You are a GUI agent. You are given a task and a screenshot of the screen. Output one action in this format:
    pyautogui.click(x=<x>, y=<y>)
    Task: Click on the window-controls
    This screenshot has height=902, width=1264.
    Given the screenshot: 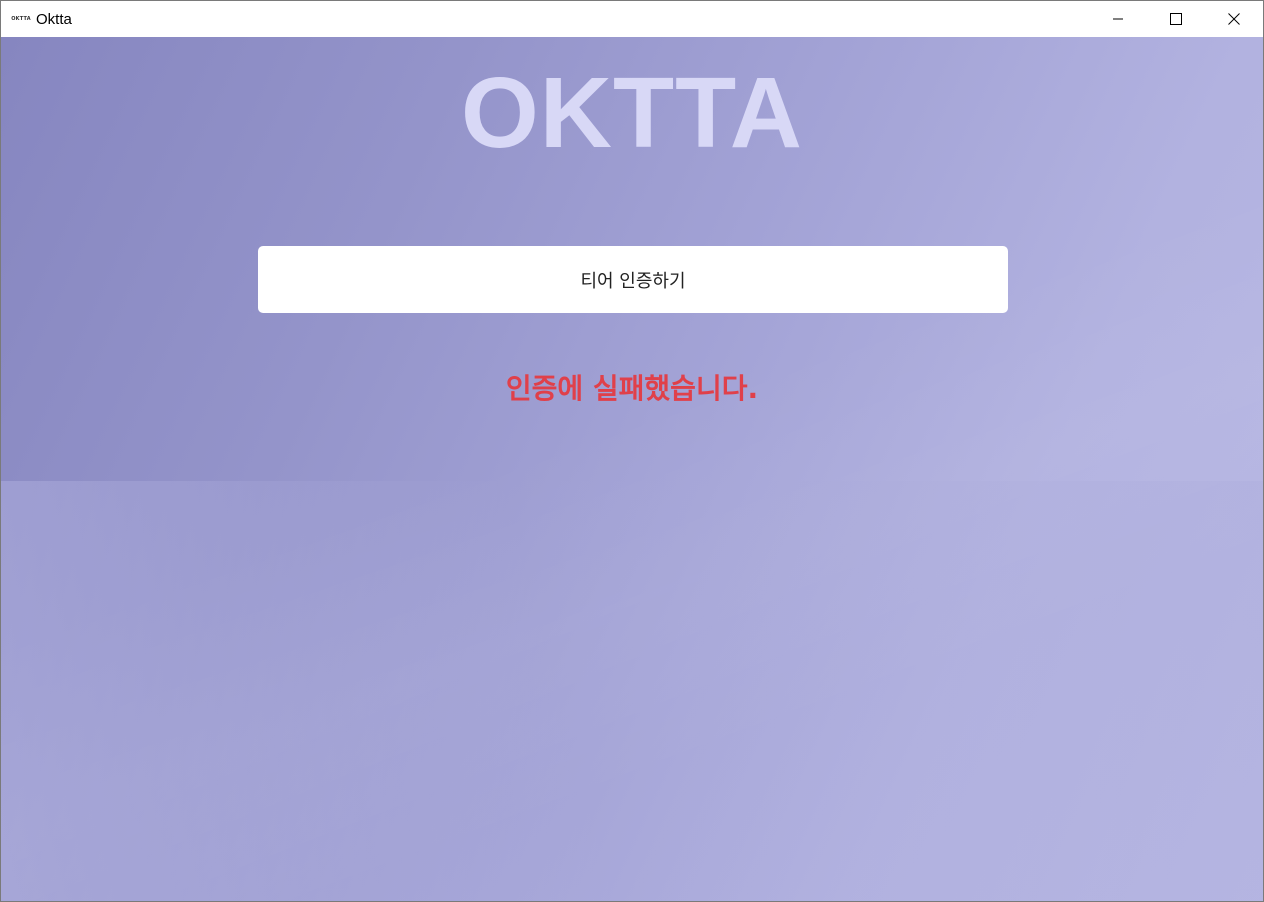 What is the action you would take?
    pyautogui.click(x=1176, y=19)
    